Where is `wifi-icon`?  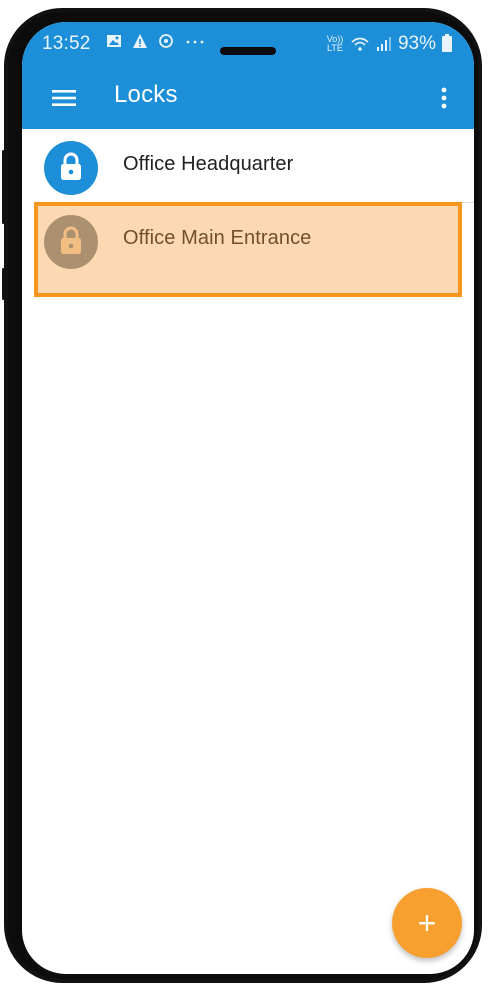
wifi-icon is located at coordinates (360, 44).